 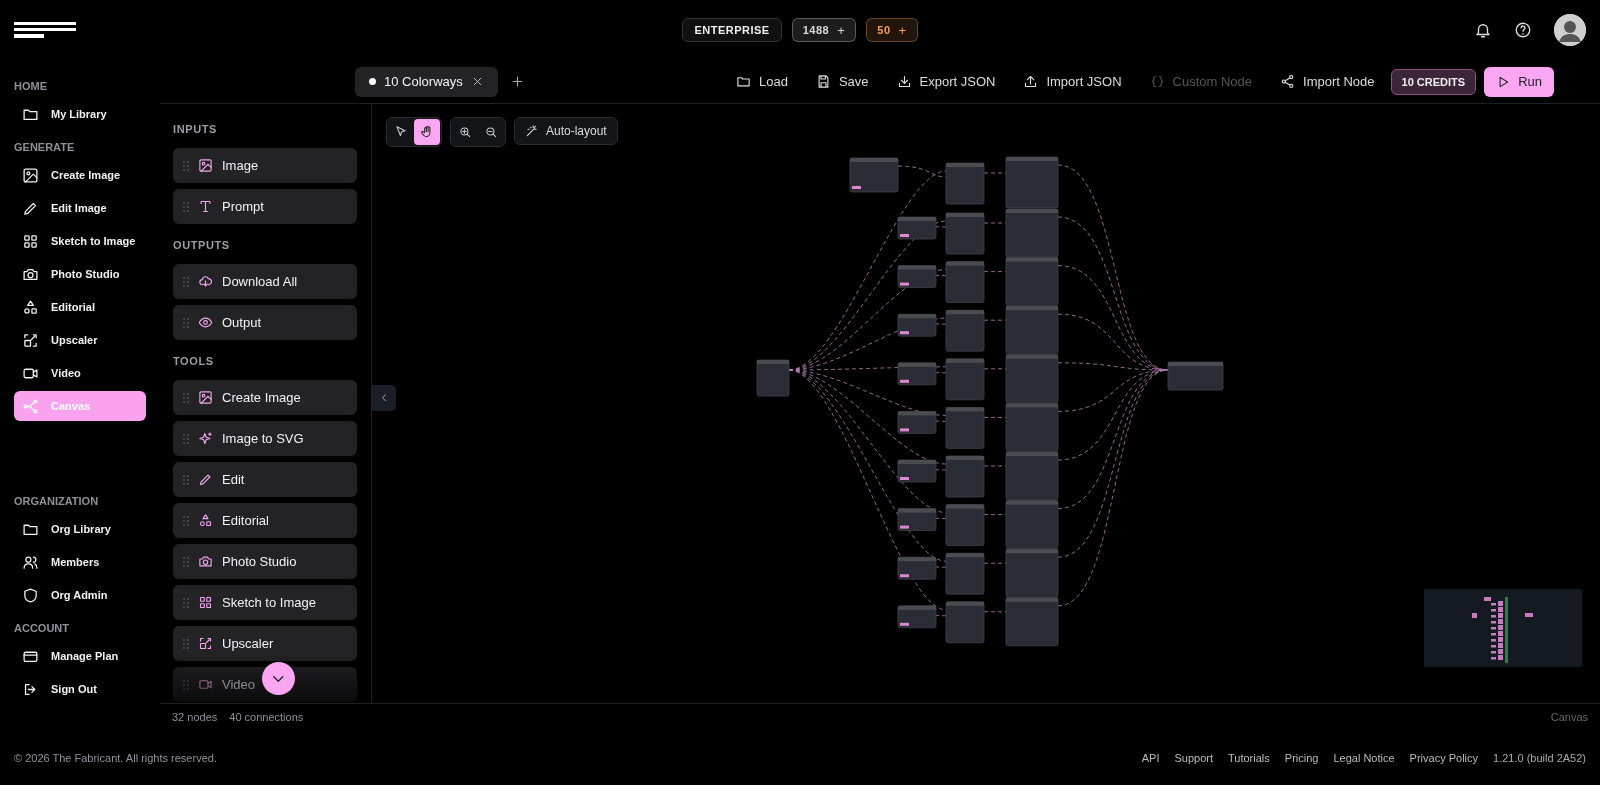 What do you see at coordinates (1364, 757) in the screenshot?
I see `footer-link: Legal Notice` at bounding box center [1364, 757].